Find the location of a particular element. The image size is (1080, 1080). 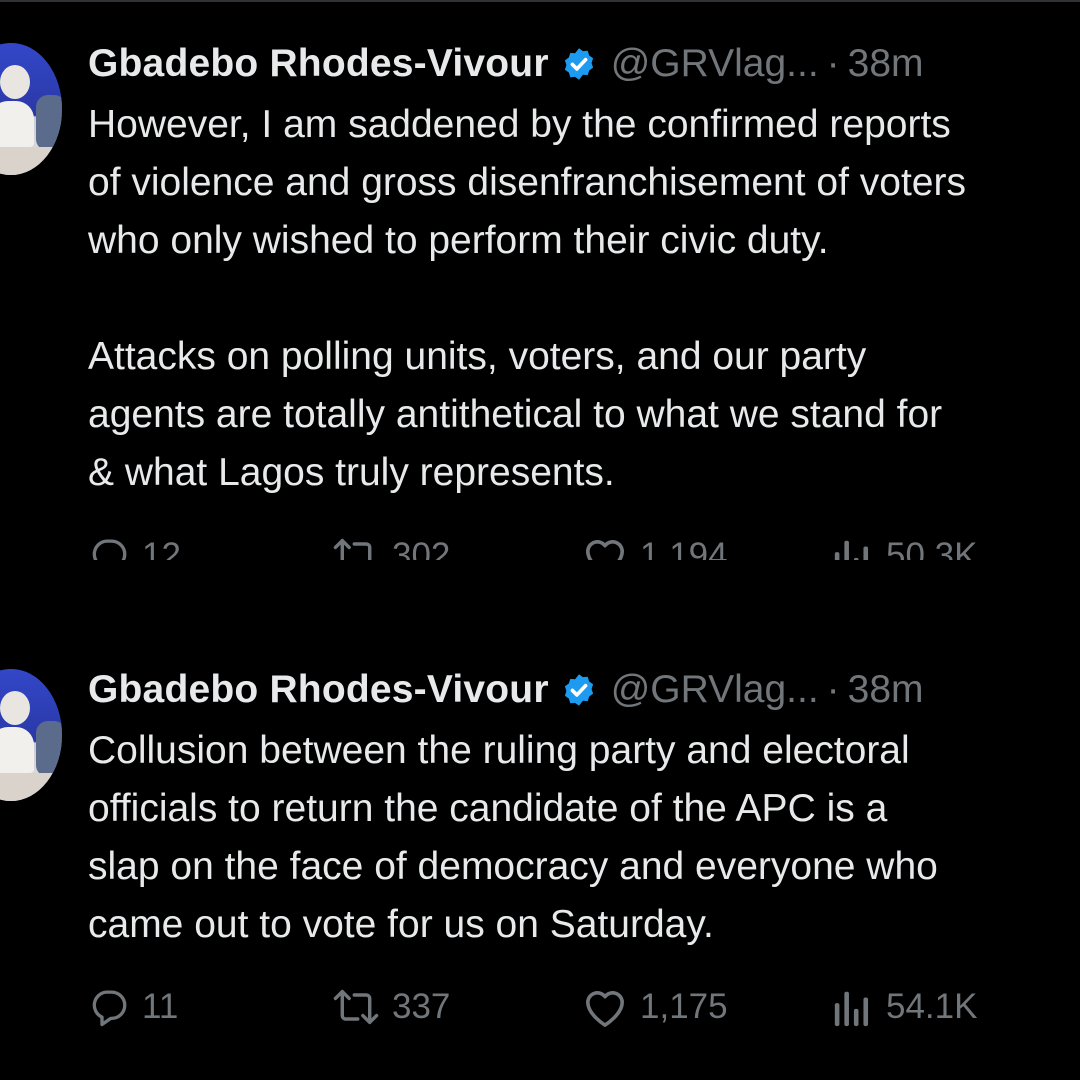

retweet-button: 302 is located at coordinates (391, 544).